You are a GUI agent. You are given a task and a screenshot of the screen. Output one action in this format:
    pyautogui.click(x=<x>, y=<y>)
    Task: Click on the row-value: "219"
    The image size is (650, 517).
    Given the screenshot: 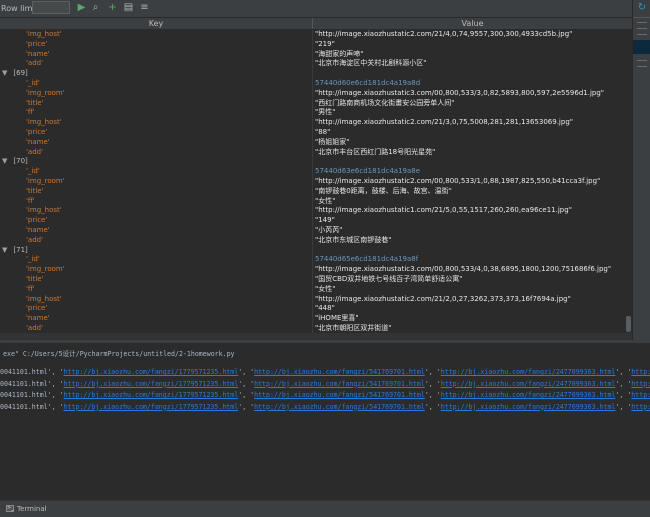 What is the action you would take?
    pyautogui.click(x=325, y=43)
    